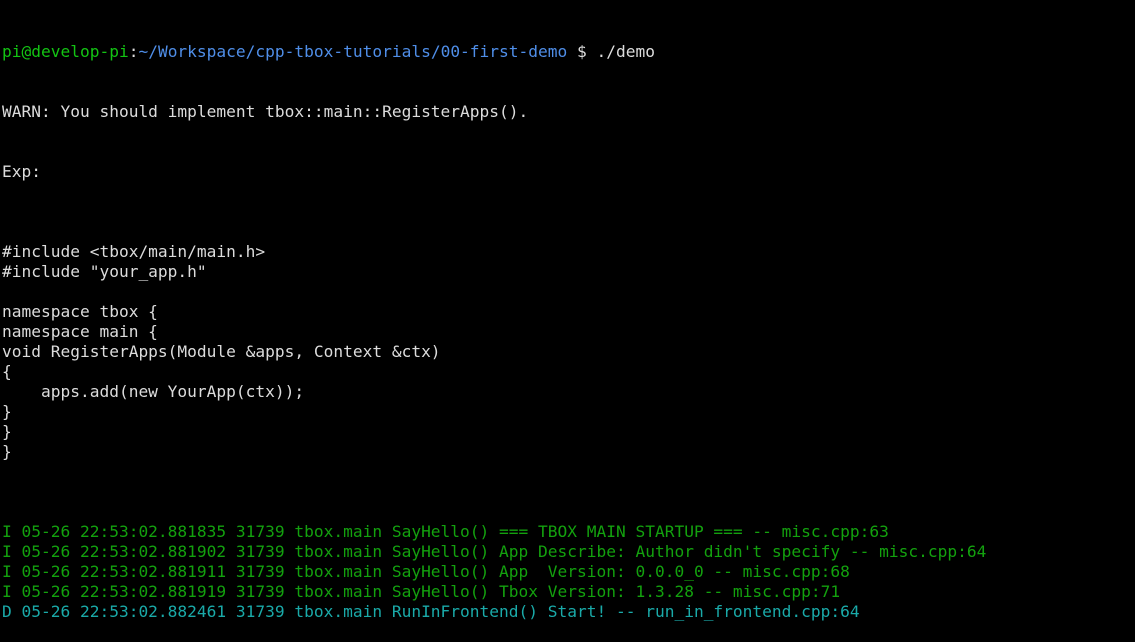  What do you see at coordinates (21, 171) in the screenshot?
I see `exp-line: Exp:` at bounding box center [21, 171].